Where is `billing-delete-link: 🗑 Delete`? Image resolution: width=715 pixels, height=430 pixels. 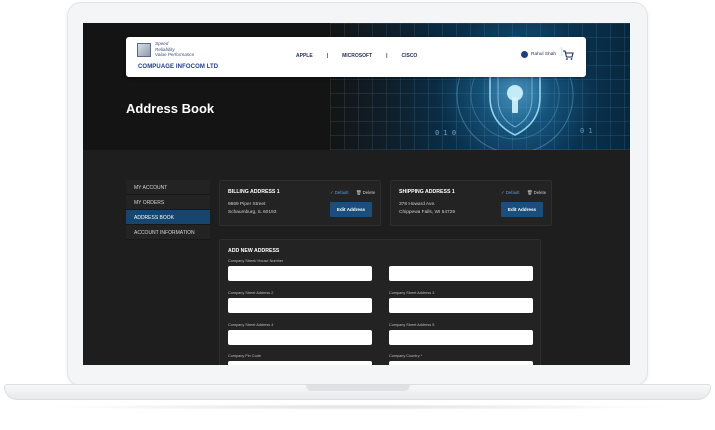 billing-delete-link: 🗑 Delete is located at coordinates (365, 193).